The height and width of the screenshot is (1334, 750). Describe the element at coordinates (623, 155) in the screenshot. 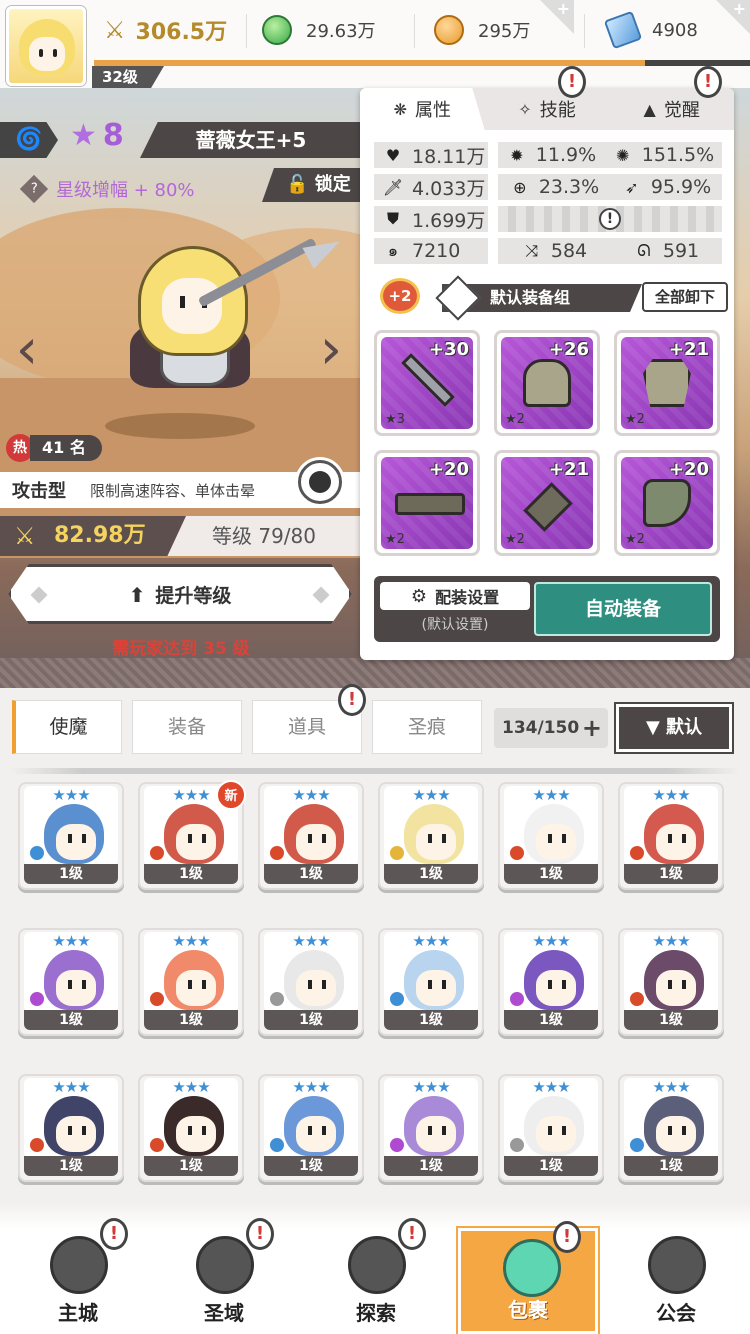

I see `crit-damage-icon: ✺` at that location.